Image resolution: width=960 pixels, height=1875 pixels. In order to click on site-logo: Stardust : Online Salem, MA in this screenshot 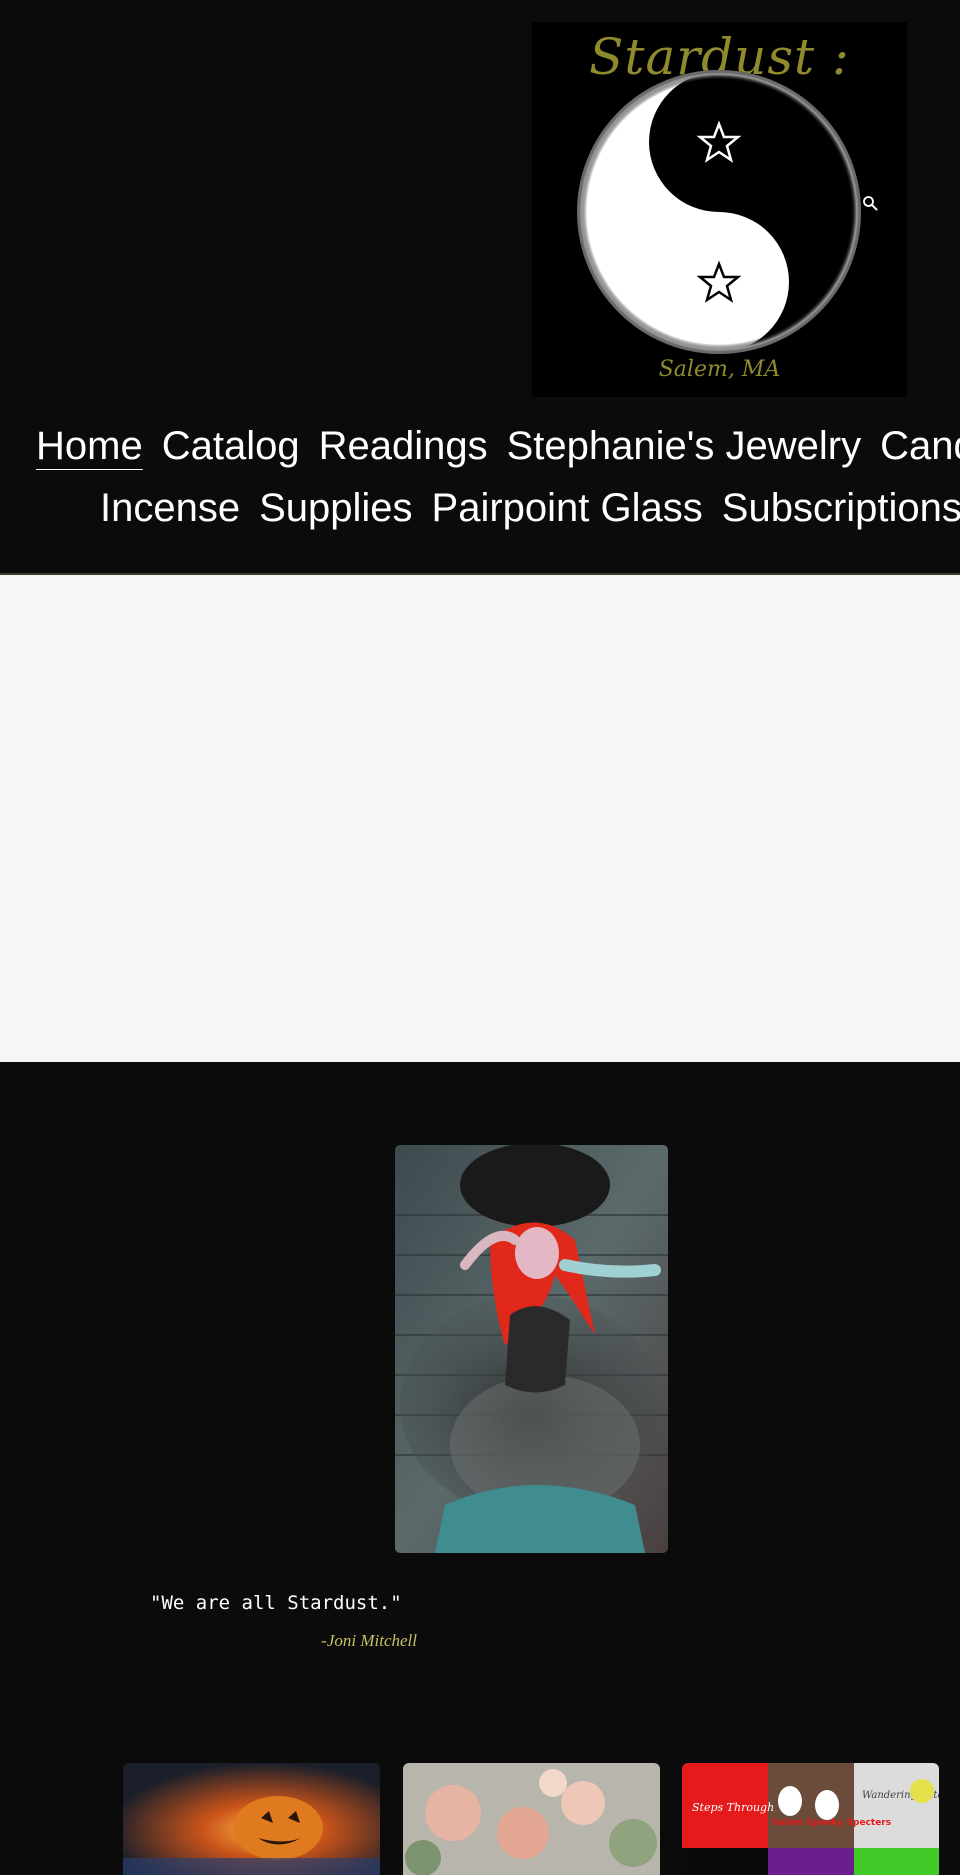, I will do `click(719, 209)`.